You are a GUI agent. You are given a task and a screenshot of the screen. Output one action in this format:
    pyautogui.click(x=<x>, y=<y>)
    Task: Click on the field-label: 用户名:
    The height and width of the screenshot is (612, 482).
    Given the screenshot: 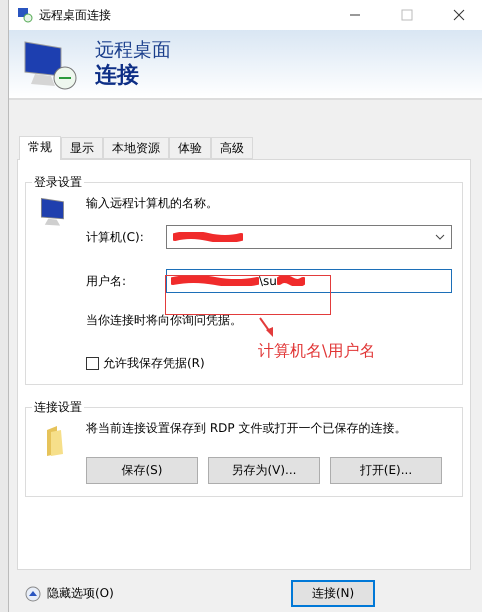 What is the action you would take?
    pyautogui.click(x=107, y=281)
    